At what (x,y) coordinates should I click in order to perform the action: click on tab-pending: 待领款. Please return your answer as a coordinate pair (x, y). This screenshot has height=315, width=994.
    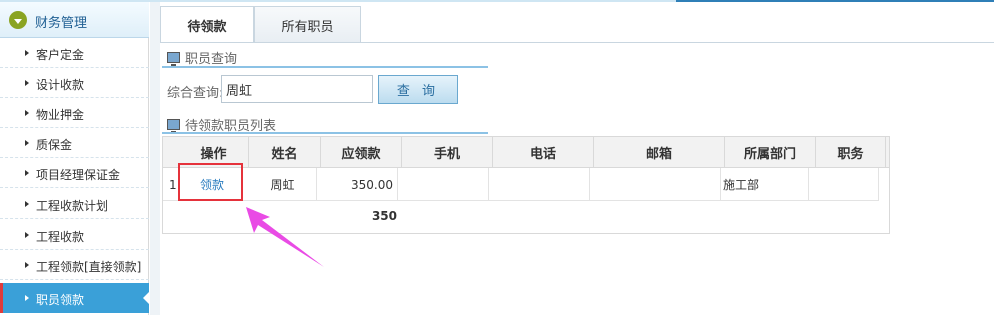
    Looking at the image, I should click on (207, 24).